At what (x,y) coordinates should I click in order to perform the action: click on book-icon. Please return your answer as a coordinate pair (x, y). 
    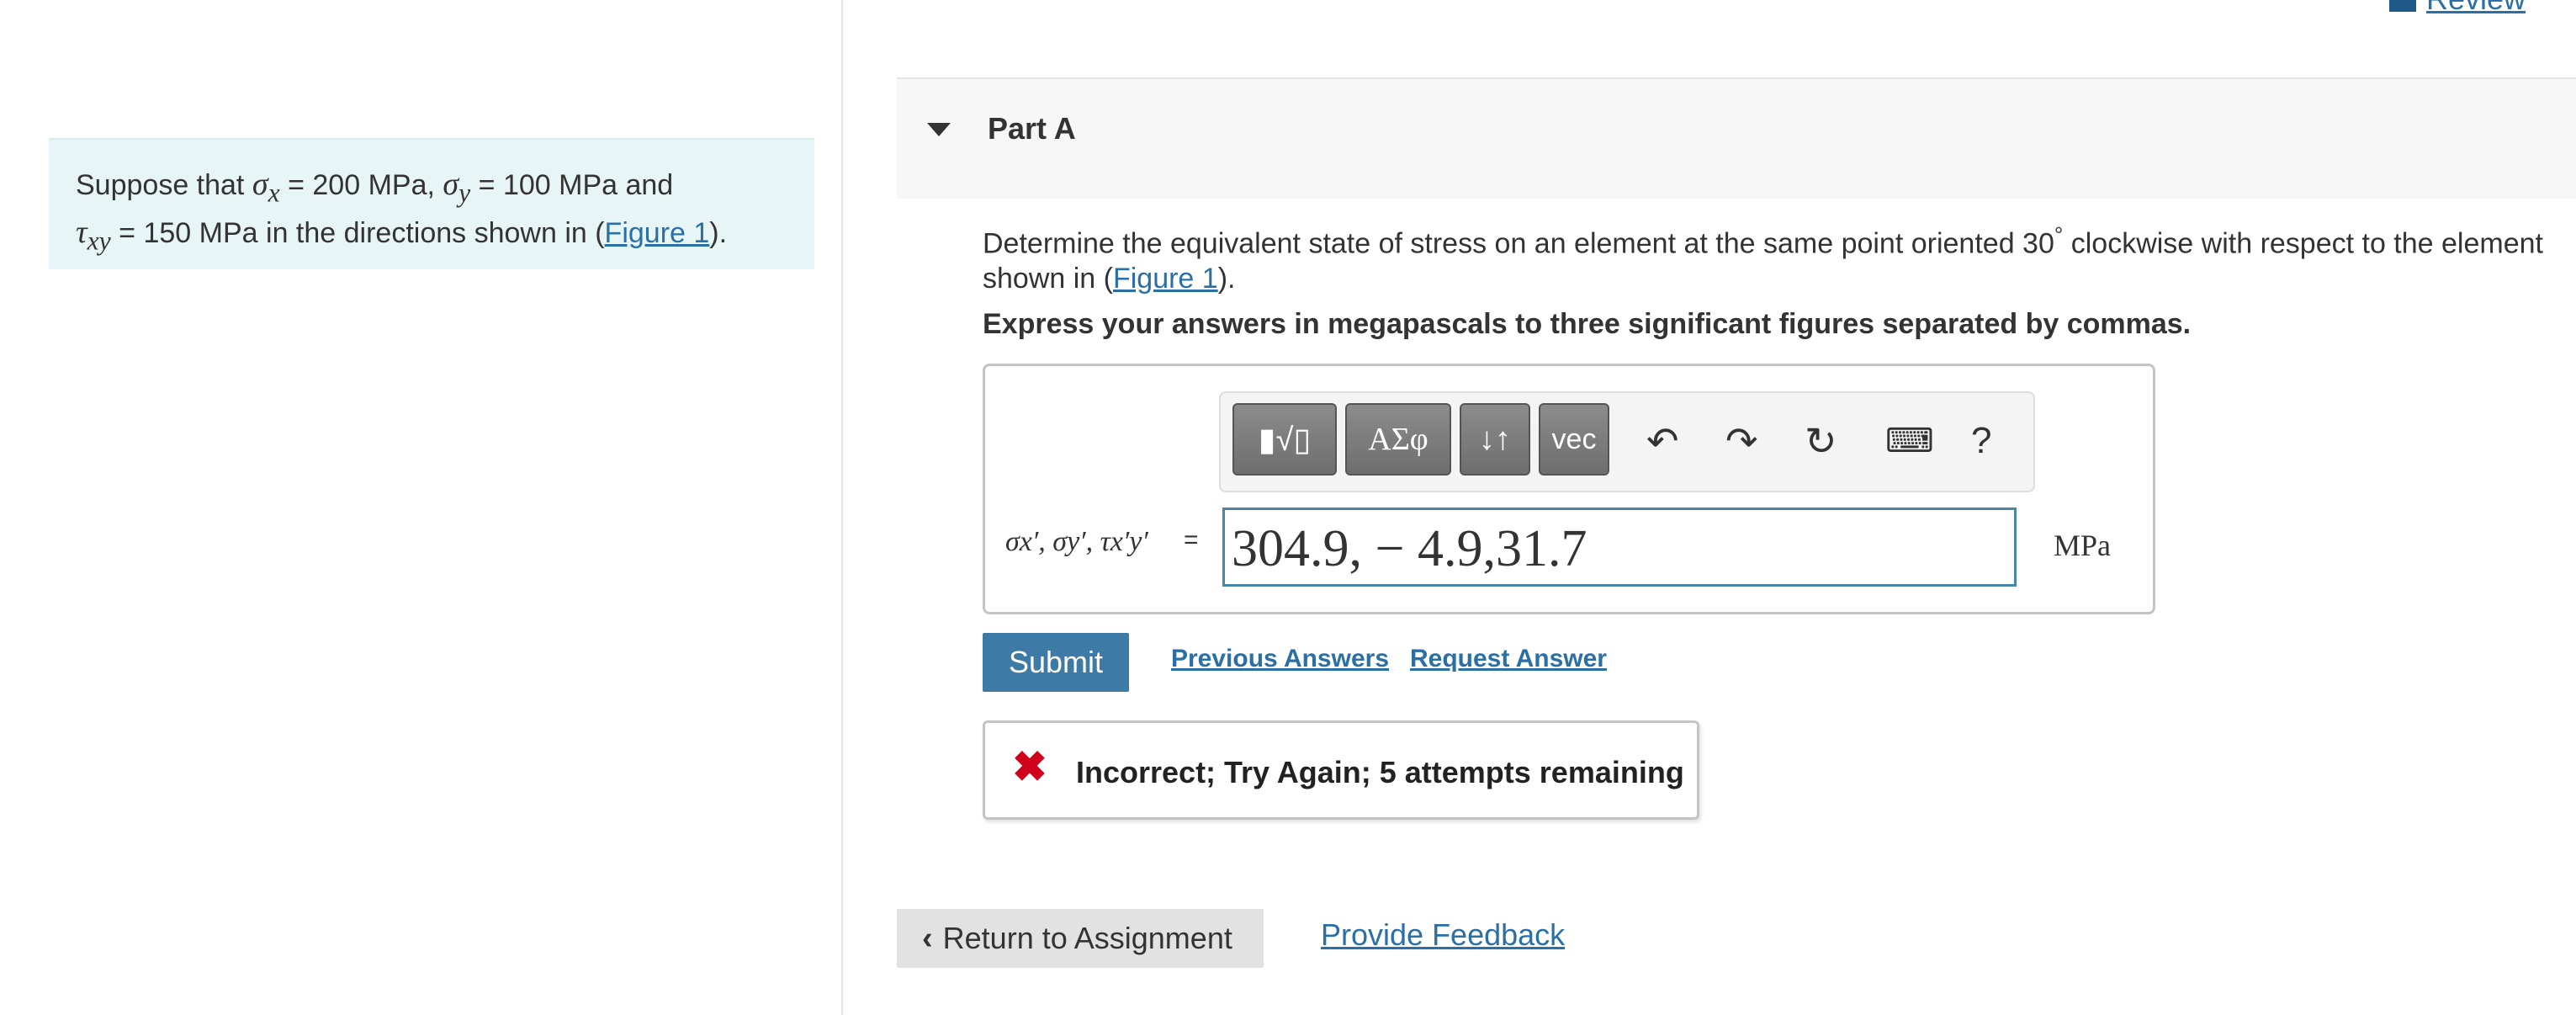
    Looking at the image, I should click on (2402, 6).